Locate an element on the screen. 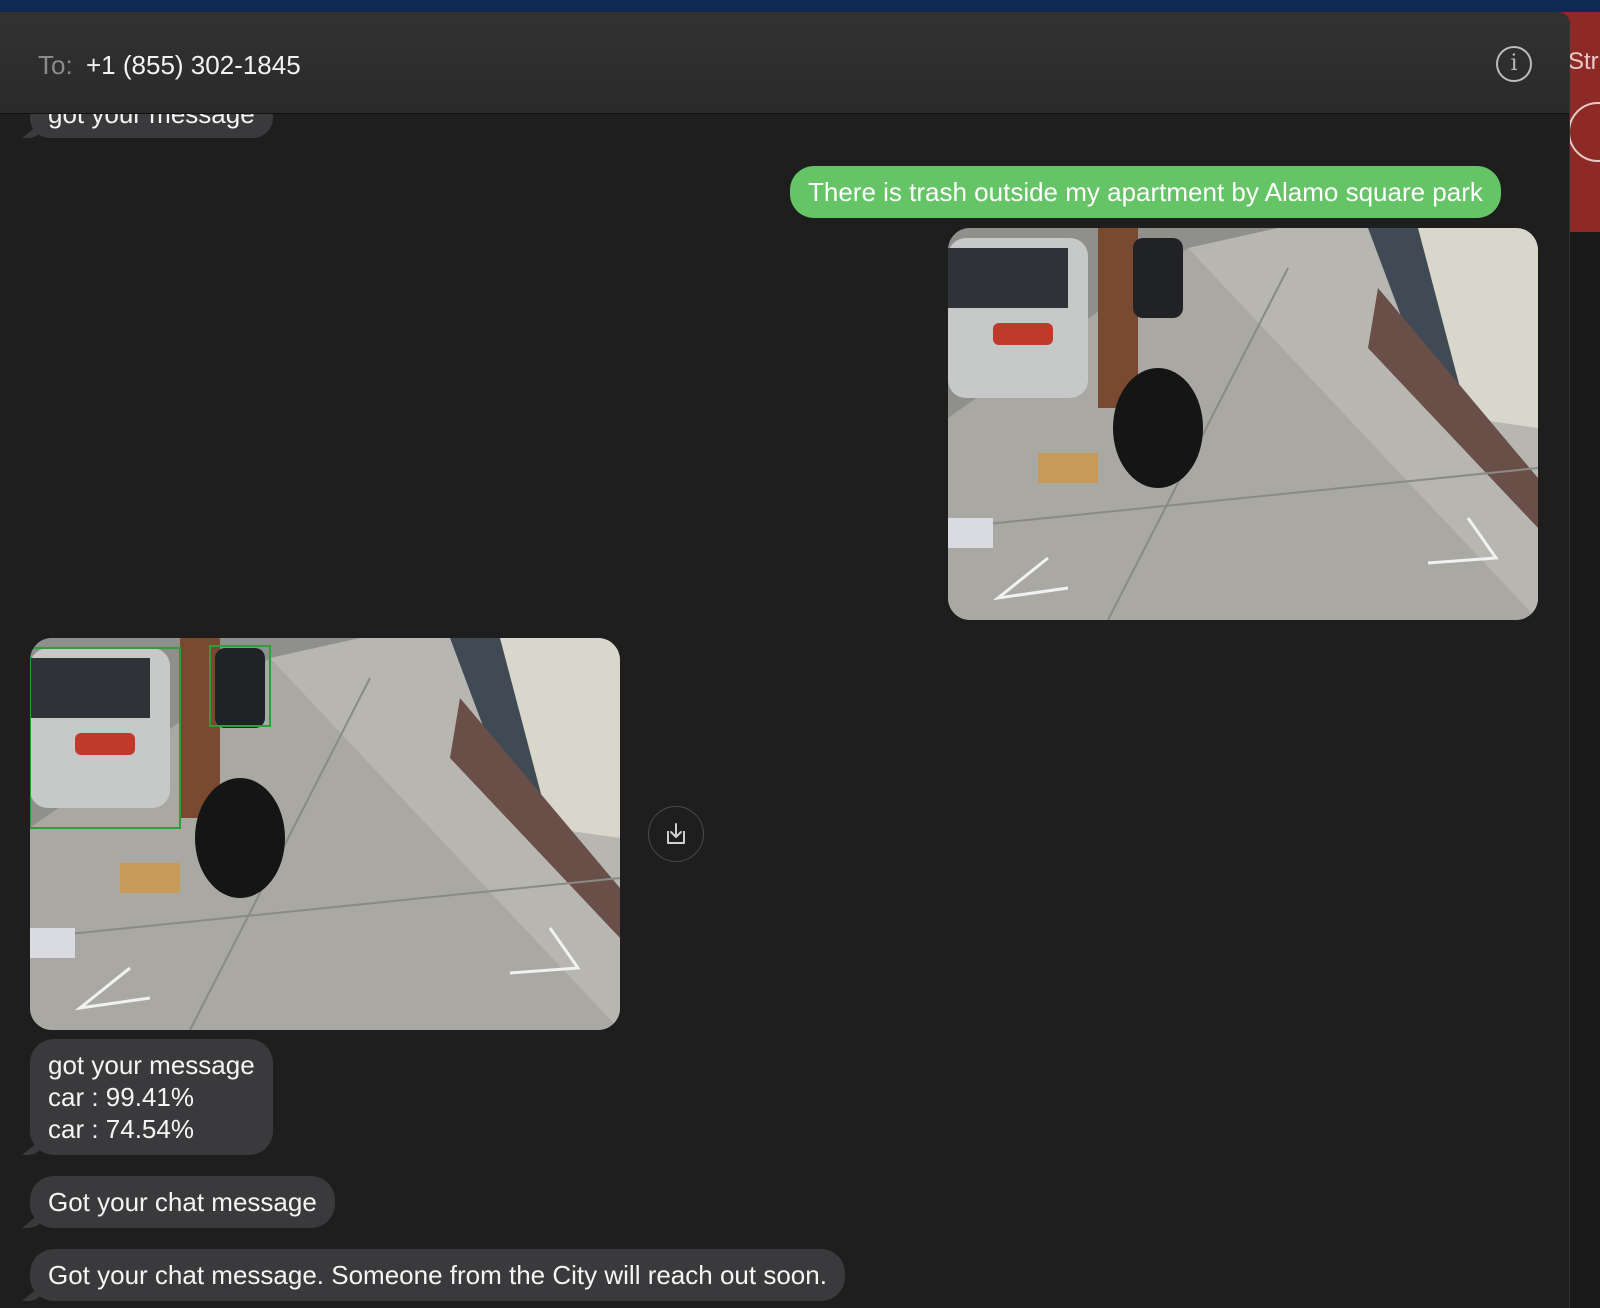  save-photo-button is located at coordinates (676, 834).